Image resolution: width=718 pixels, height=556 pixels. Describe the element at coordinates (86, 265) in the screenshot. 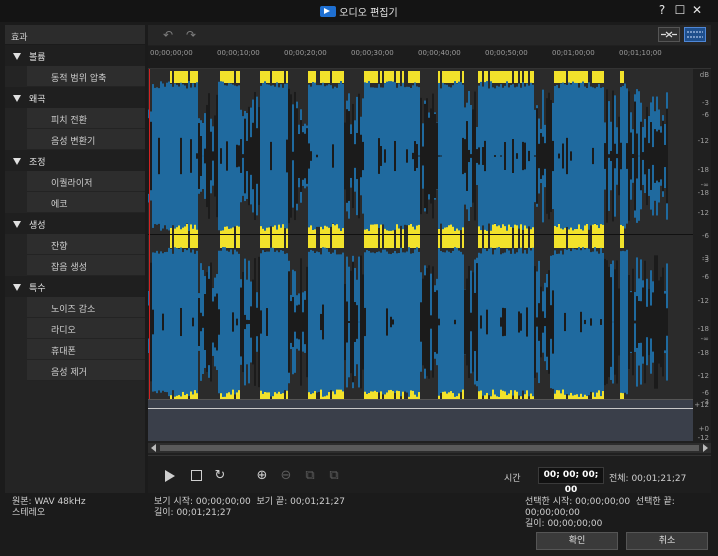

I see `effect-noise-generation: 잡음 생성` at that location.